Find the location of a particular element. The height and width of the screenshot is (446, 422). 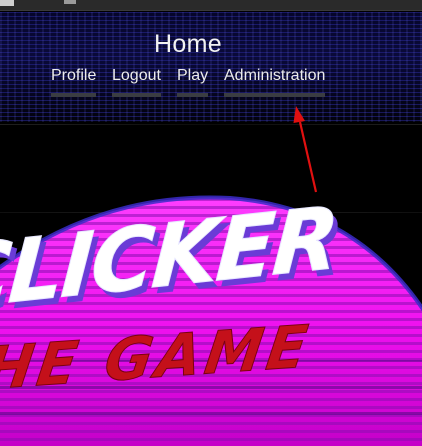

nav-item-label: Administration is located at coordinates (275, 75).